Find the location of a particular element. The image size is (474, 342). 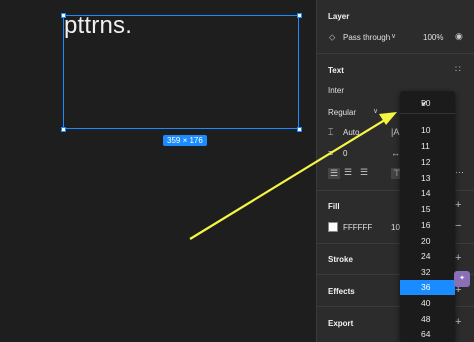

stroke-section-title: Stroke is located at coordinates (340, 259).